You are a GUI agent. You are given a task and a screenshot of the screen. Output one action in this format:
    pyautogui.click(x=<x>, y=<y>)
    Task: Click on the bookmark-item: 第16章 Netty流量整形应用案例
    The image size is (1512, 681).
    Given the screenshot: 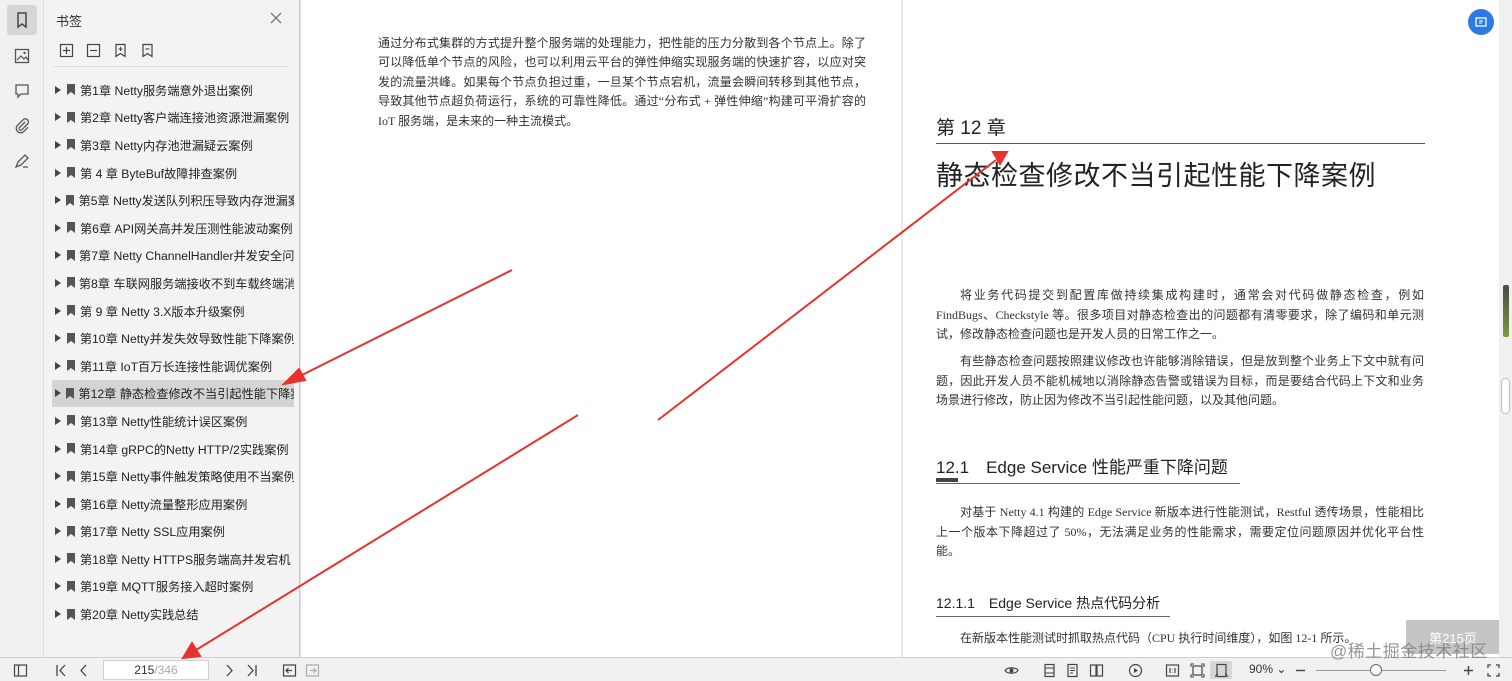 What is the action you would take?
    pyautogui.click(x=173, y=504)
    